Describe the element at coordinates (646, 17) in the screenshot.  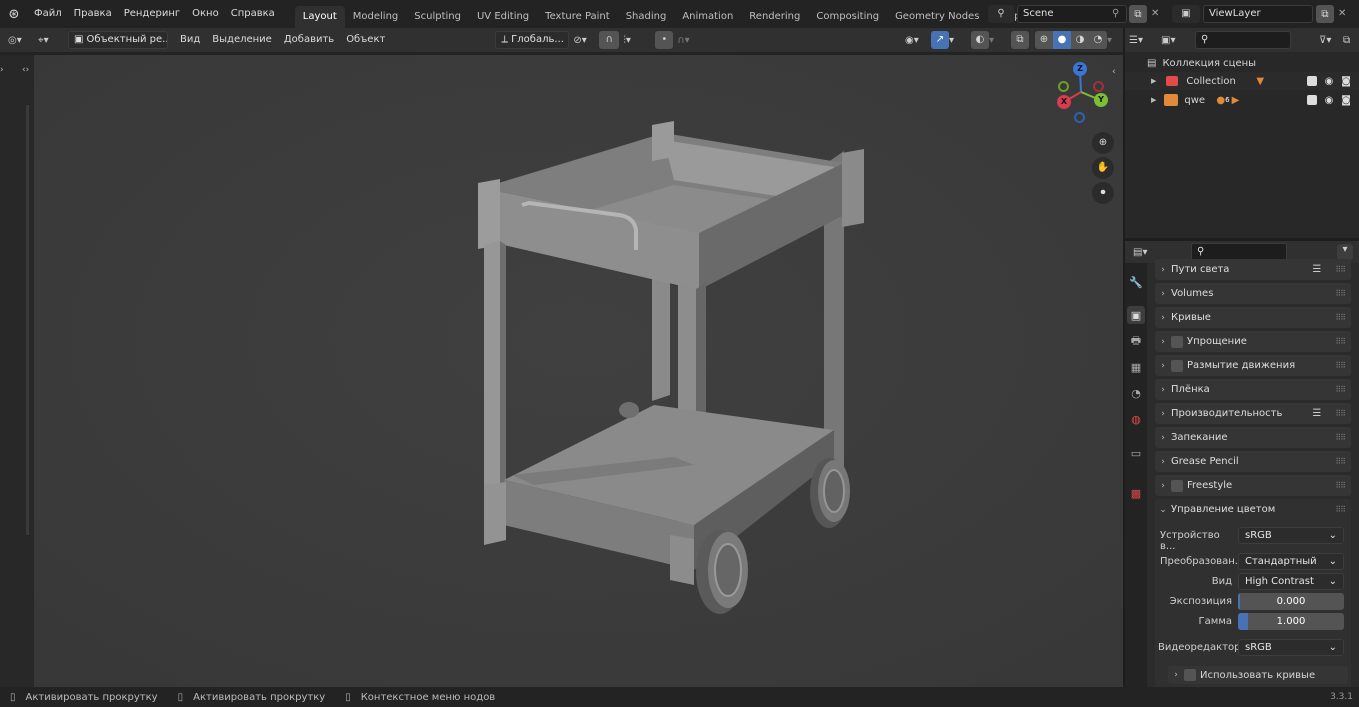
I see `tab-shading: Shading` at that location.